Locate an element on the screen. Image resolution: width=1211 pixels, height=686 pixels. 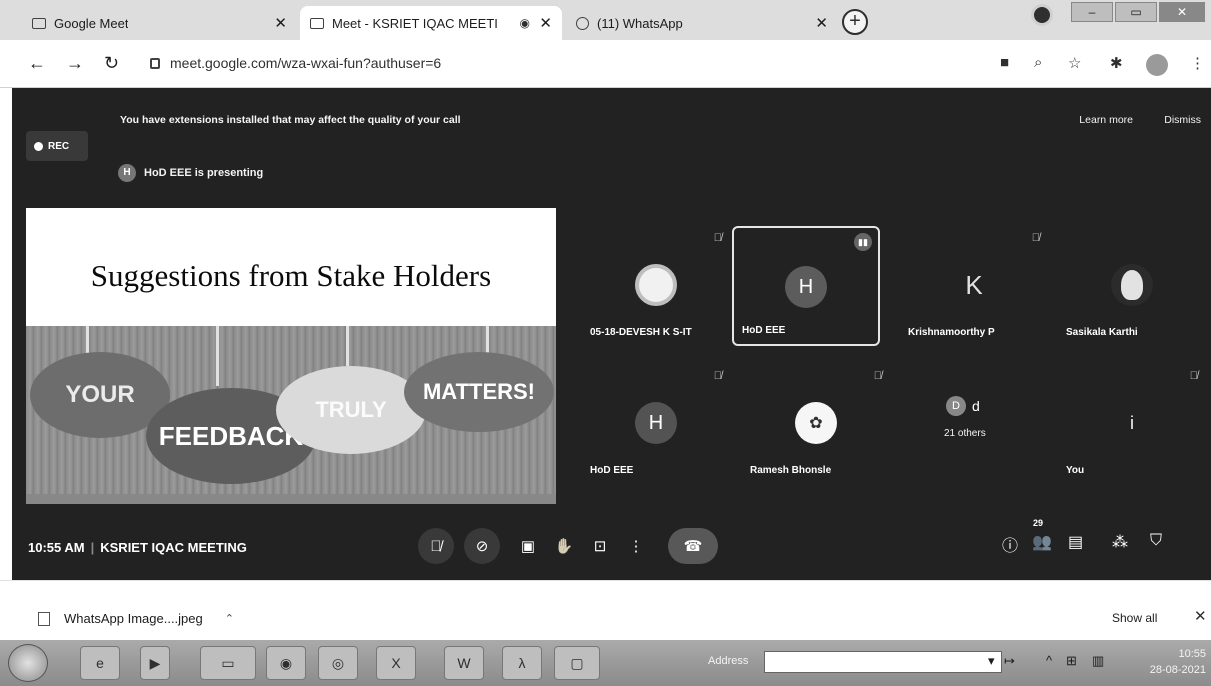
star-icon: ☆ is located at coordinates (1074, 63).